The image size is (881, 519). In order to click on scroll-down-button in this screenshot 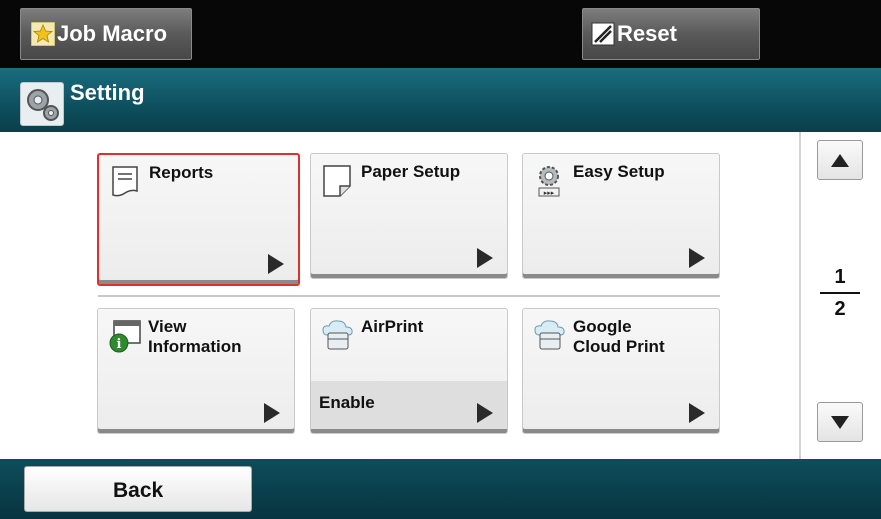, I will do `click(840, 422)`.